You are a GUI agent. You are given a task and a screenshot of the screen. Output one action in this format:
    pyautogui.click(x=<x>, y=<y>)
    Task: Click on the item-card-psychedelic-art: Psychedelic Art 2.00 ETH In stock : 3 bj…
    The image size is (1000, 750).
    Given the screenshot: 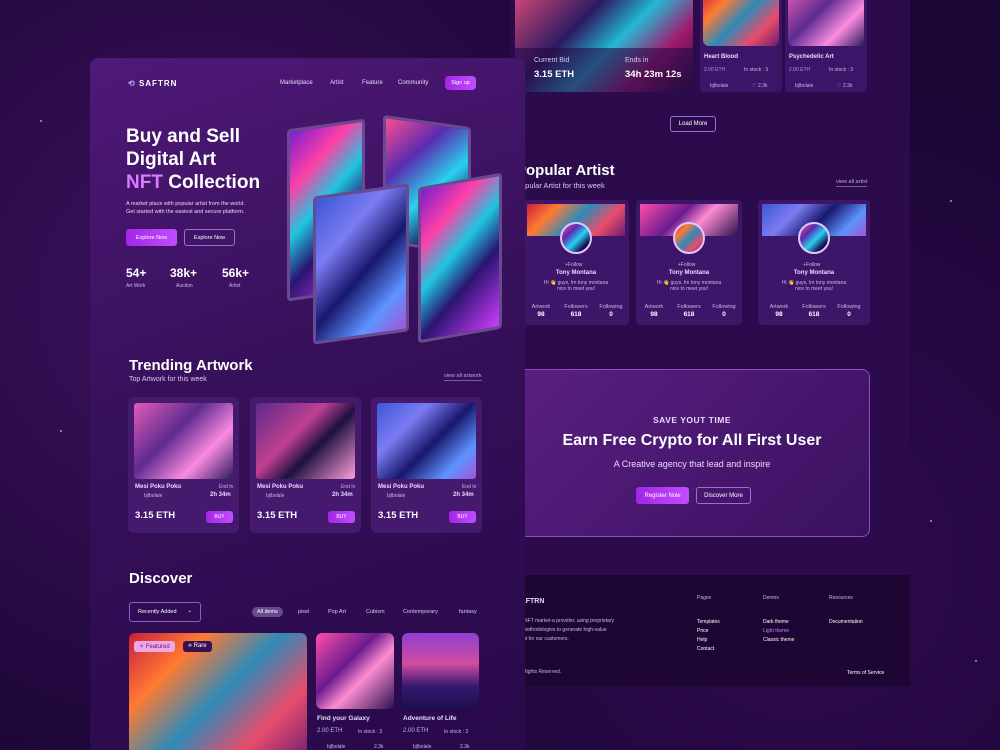 What is the action you would take?
    pyautogui.click(x=826, y=46)
    